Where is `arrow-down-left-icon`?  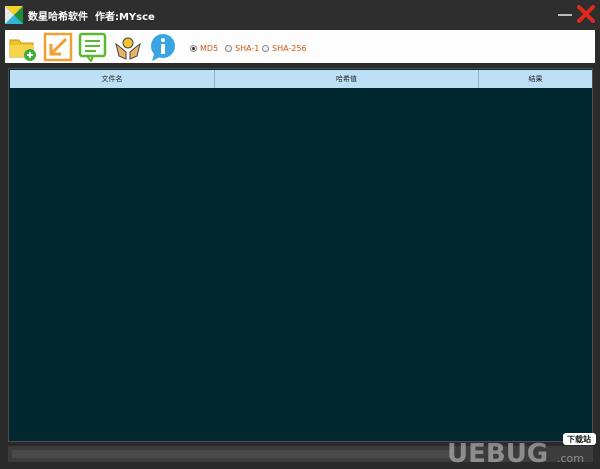
arrow-down-left-icon is located at coordinates (58, 47).